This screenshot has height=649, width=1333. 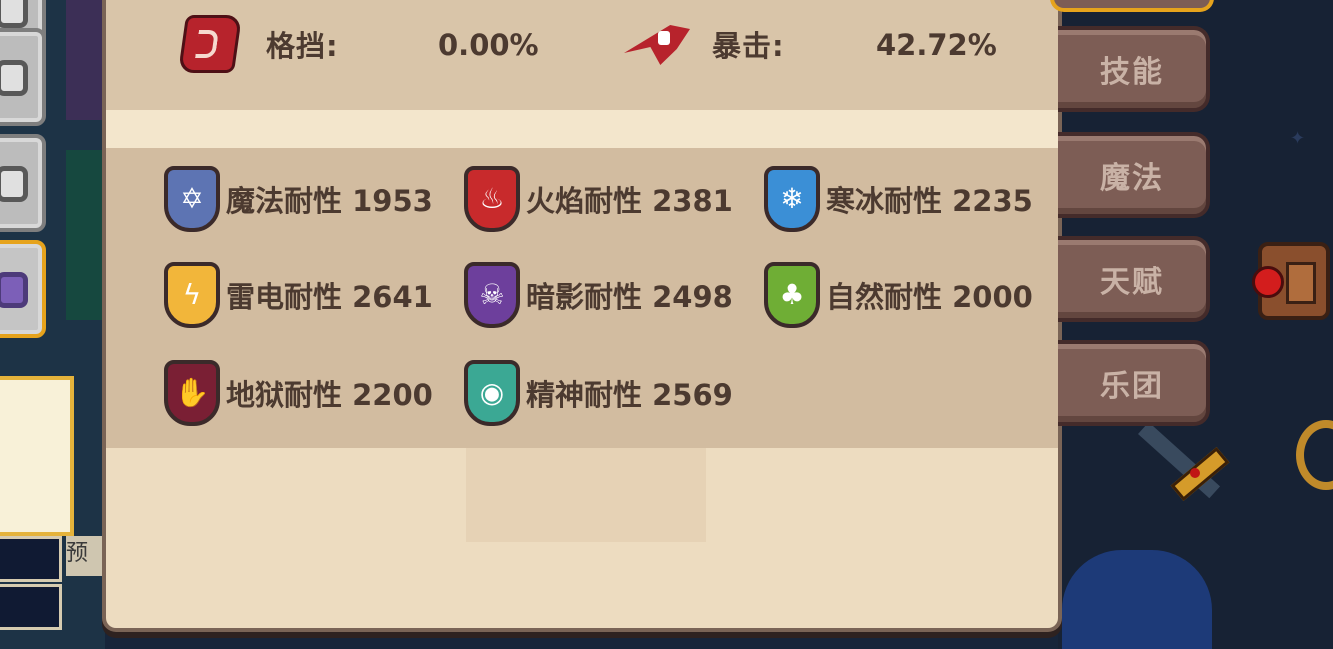 I want to click on stat-value: 0.00%, so click(x=488, y=45).